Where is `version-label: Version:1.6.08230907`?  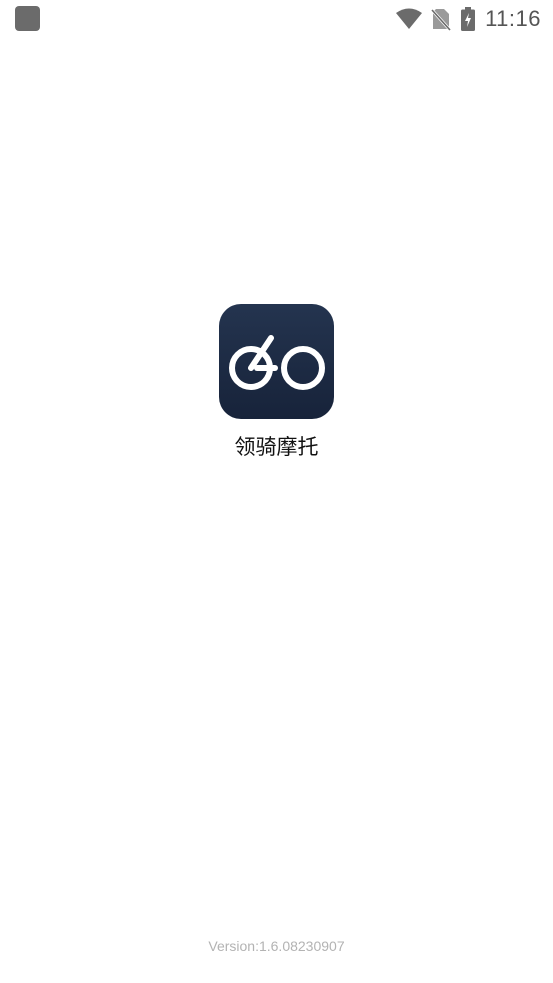 version-label: Version:1.6.08230907 is located at coordinates (276, 946).